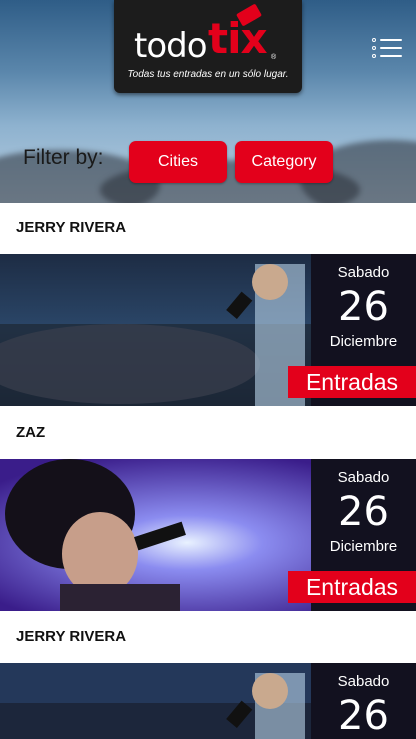 This screenshot has height=739, width=416. I want to click on date-panel: Sabado 26, so click(363, 701).